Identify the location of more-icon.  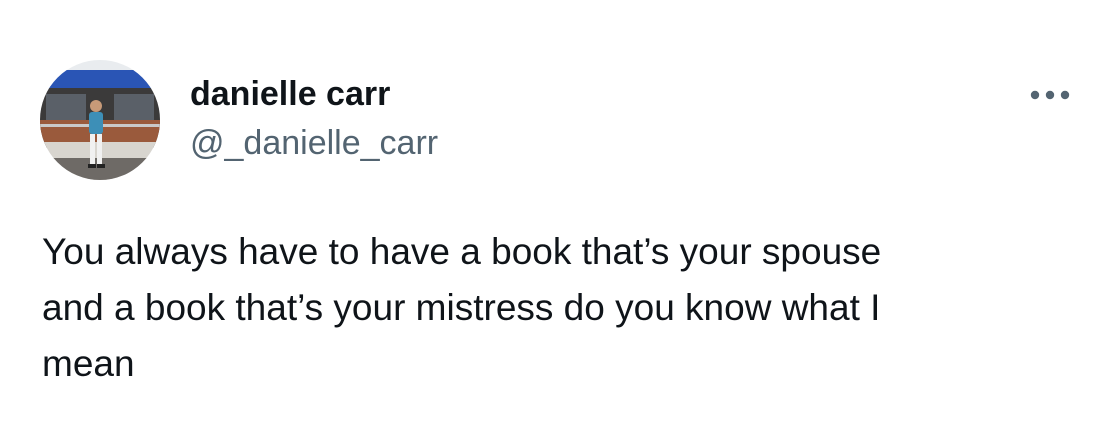
(1050, 95).